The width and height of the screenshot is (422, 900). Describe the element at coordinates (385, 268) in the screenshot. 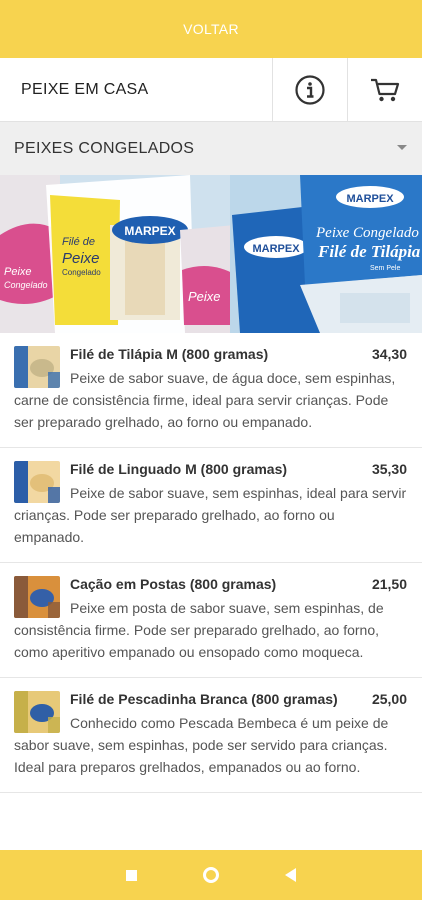

I see `svg-text: Sem Pele` at that location.